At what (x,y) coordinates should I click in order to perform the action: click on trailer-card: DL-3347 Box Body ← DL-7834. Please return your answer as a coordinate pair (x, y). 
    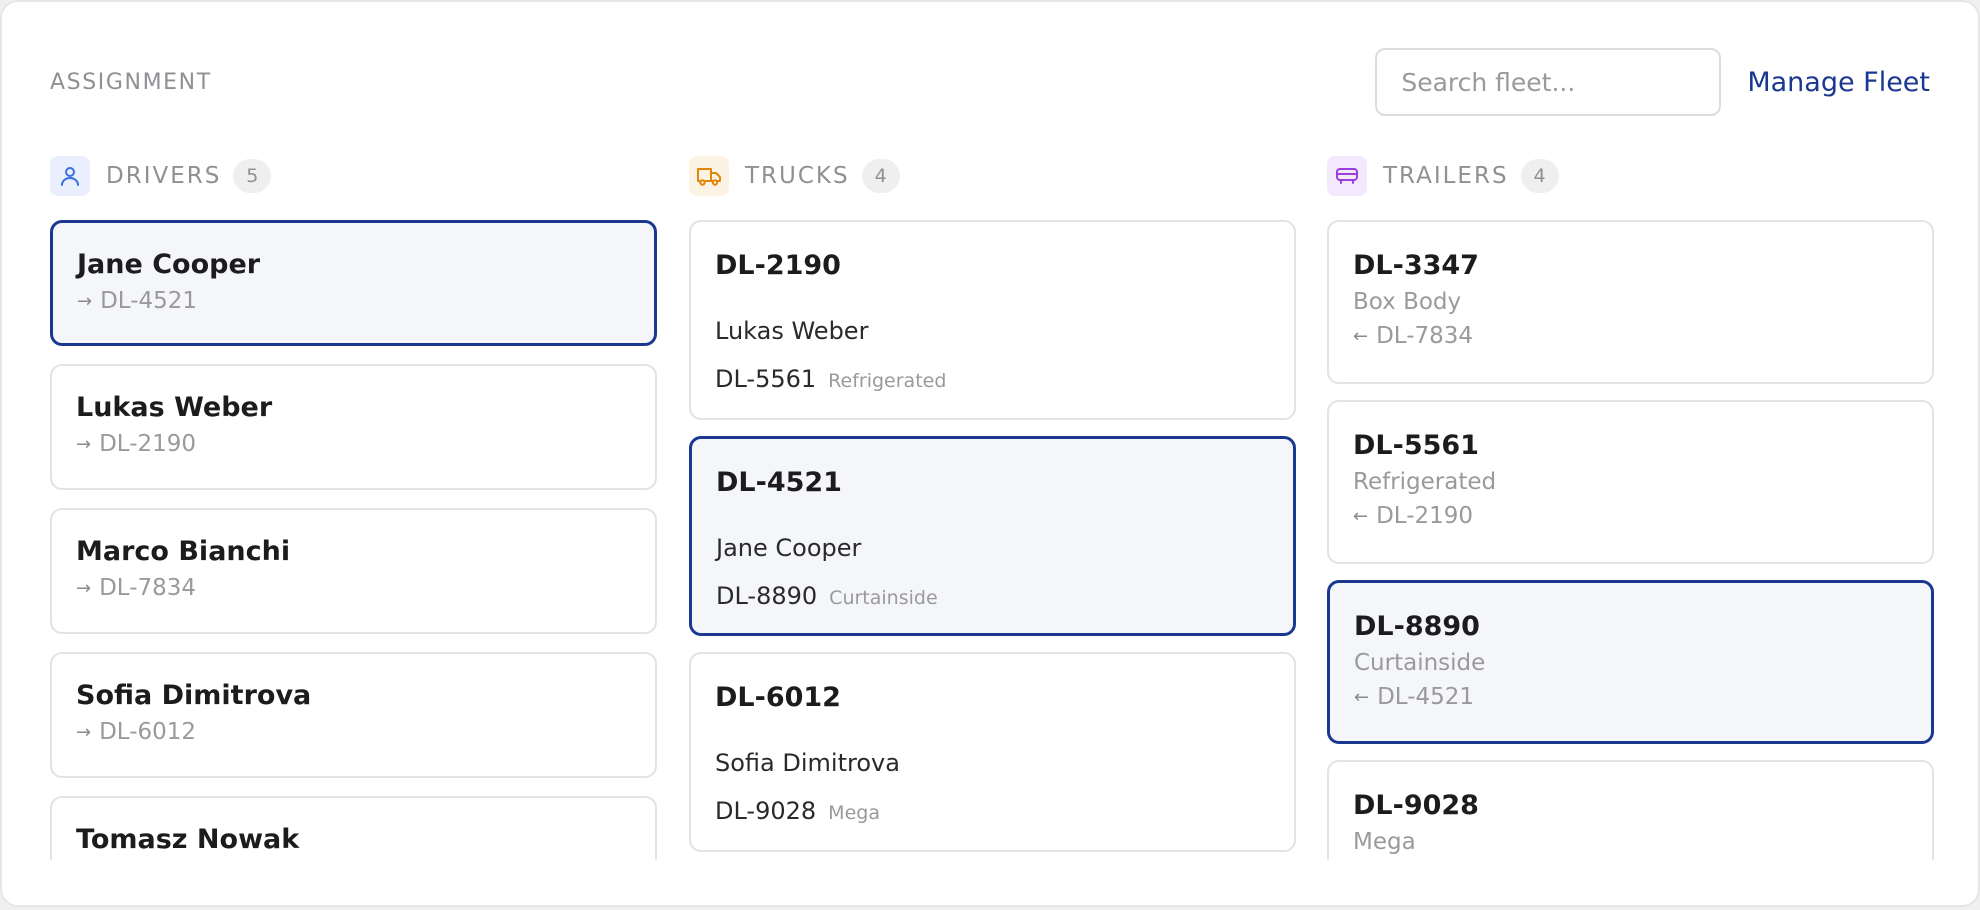
    Looking at the image, I should click on (1630, 302).